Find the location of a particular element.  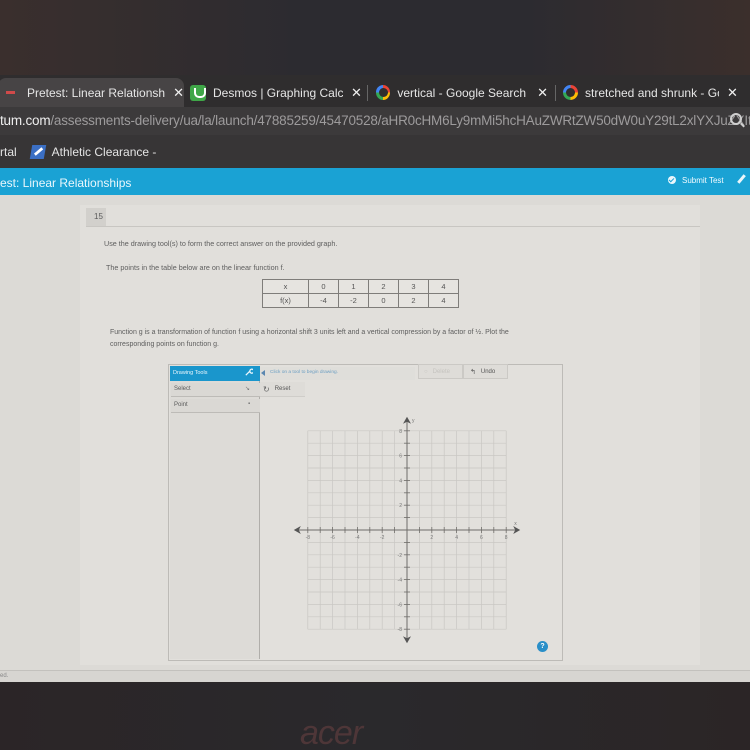

tab-desmos: Desmos | Graphing Calculat ✕ is located at coordinates (276, 92).